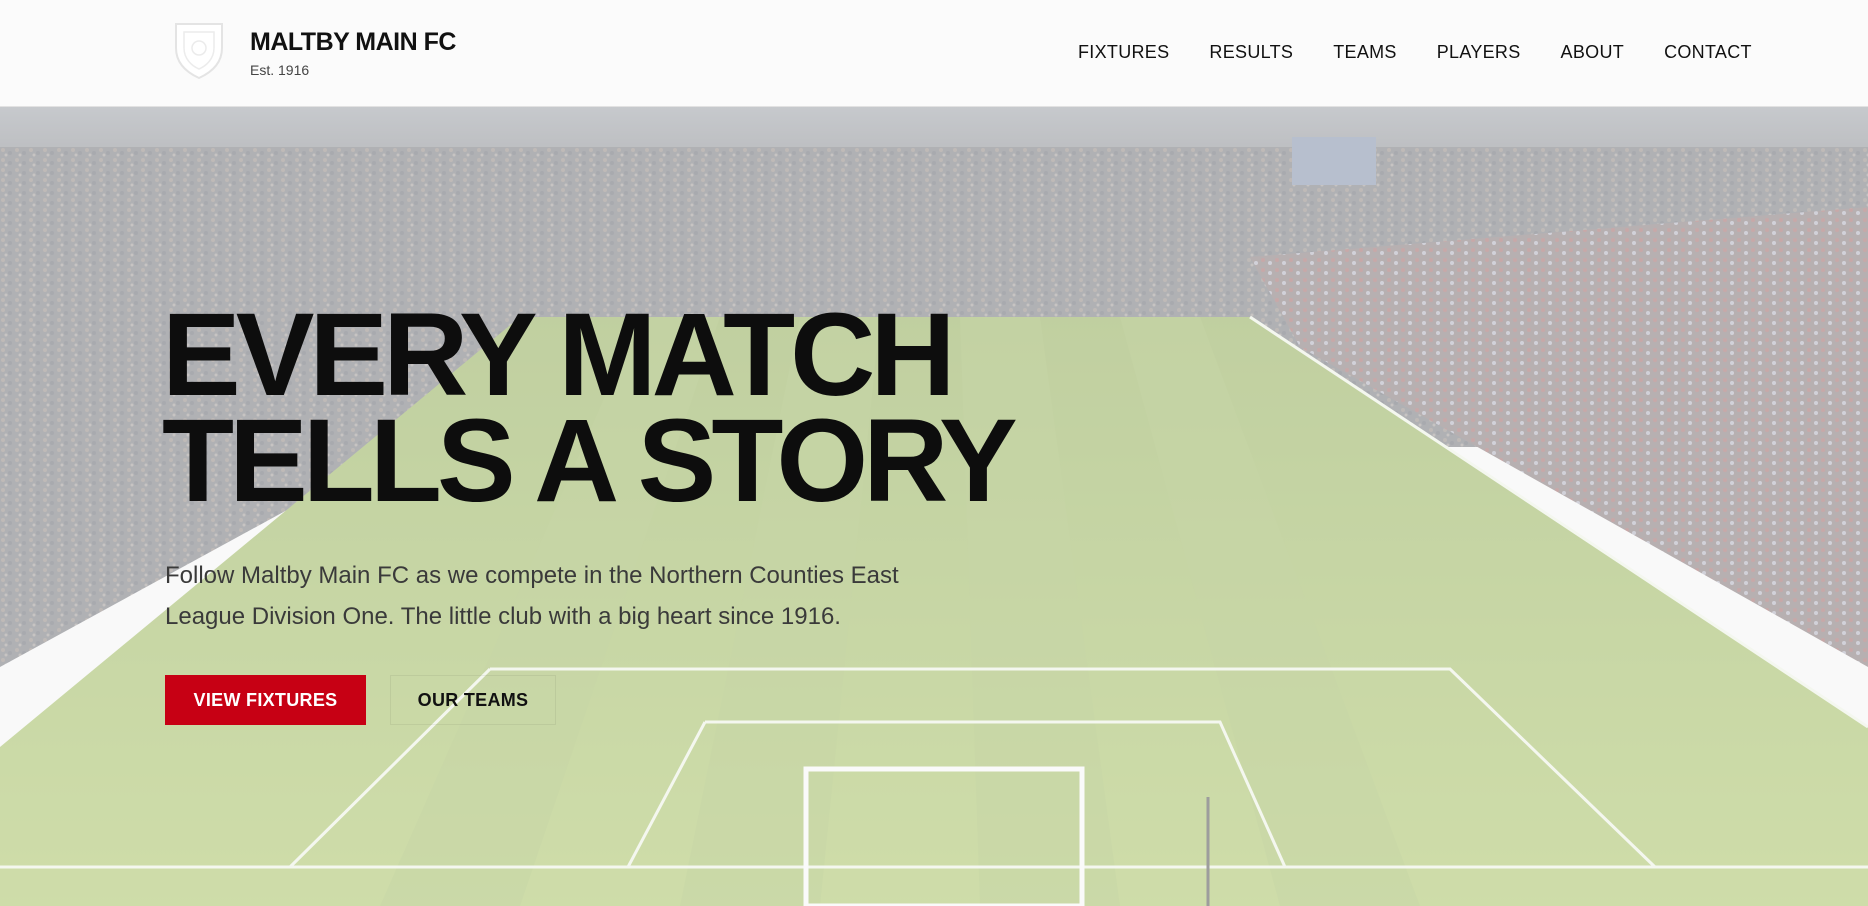 The width and height of the screenshot is (1868, 906). I want to click on nav-contact: CONTACT, so click(1708, 52).